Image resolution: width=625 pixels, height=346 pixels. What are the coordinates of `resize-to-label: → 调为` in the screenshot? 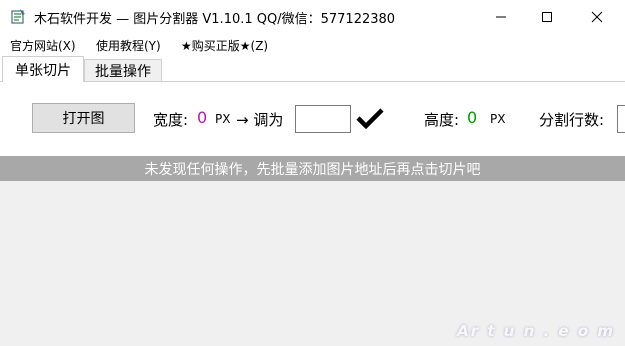 It's located at (260, 120).